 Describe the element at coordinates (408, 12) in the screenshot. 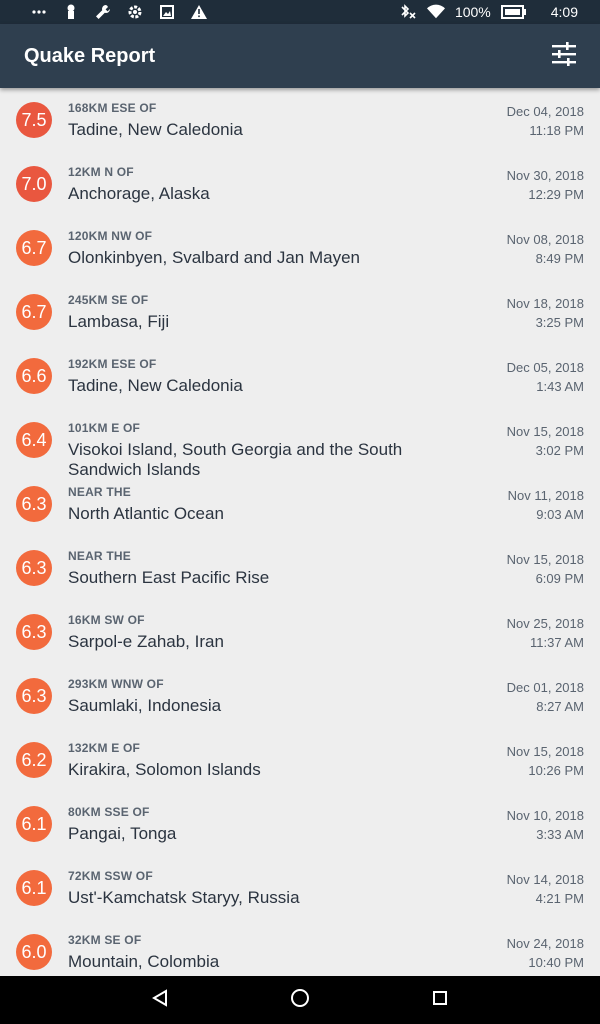

I see `bluetooth-off-icon` at that location.